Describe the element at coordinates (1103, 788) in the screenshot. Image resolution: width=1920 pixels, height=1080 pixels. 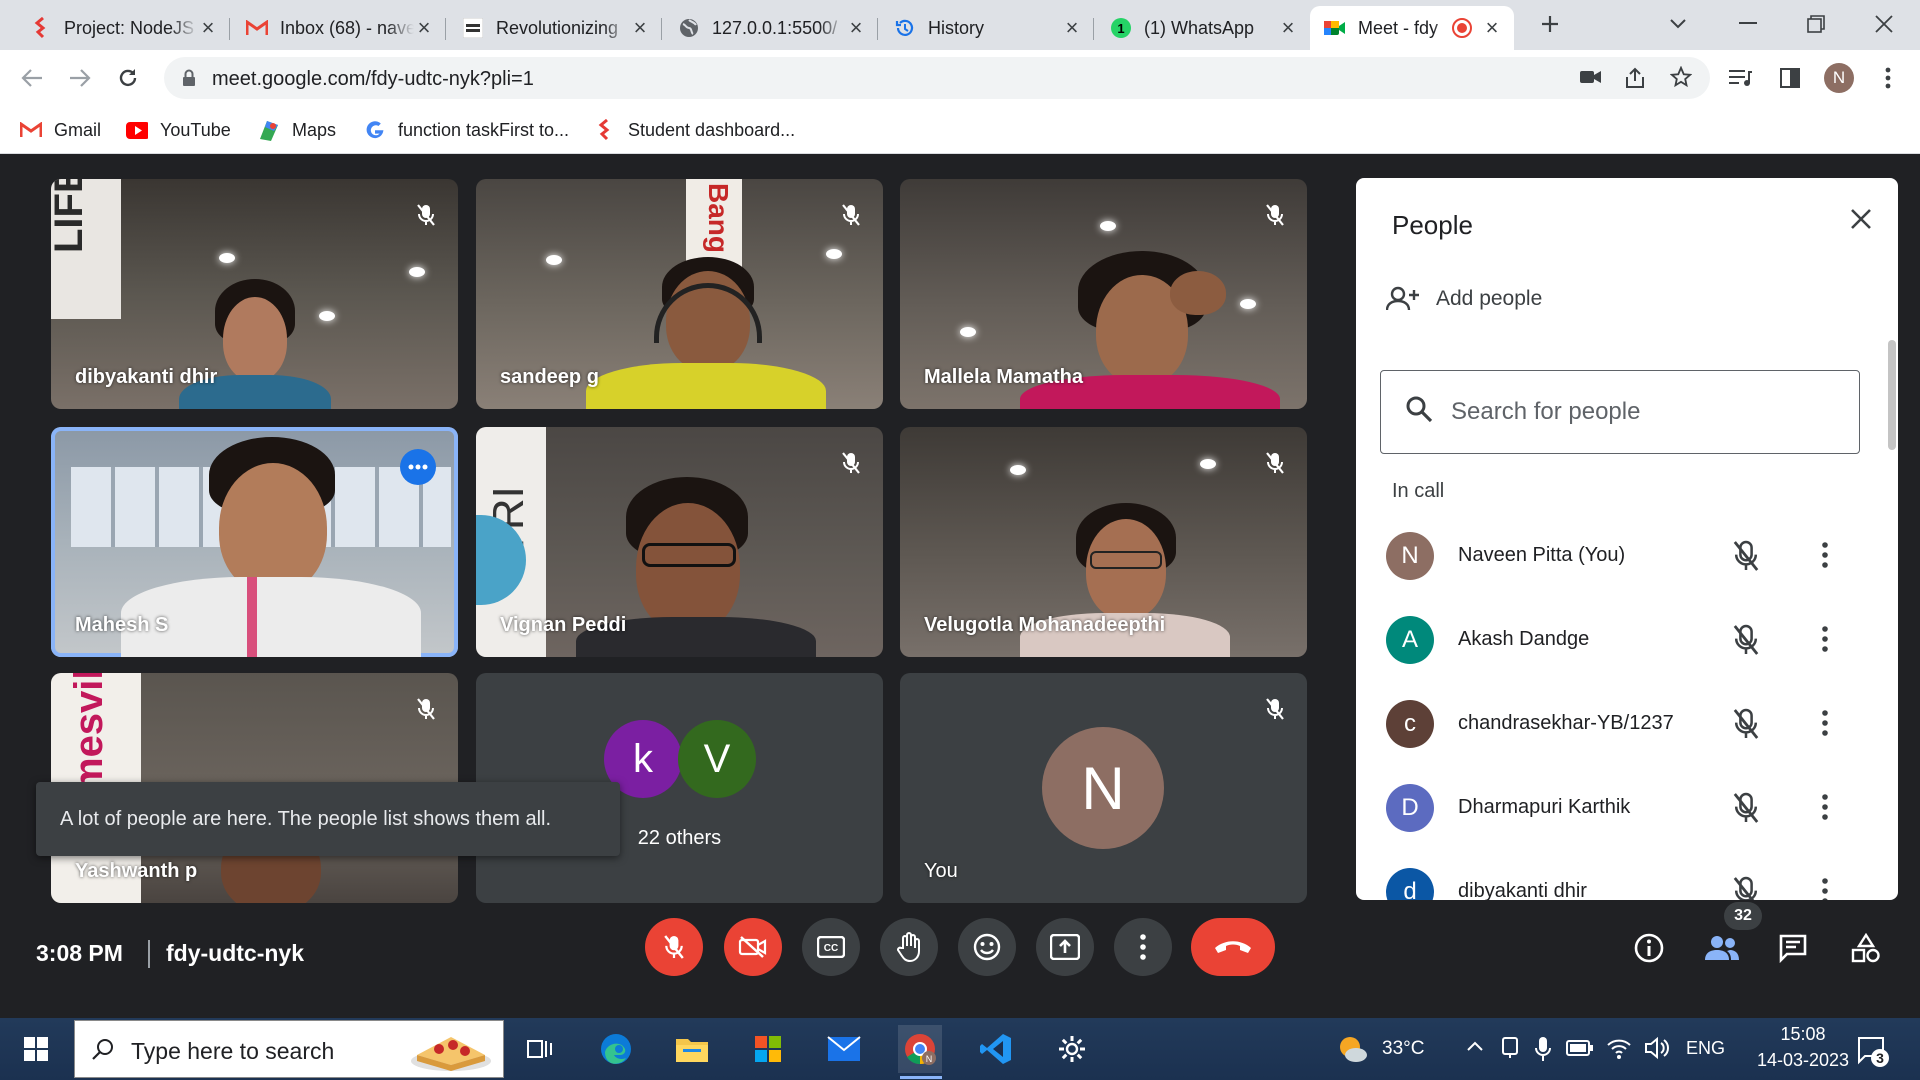
I see `video-tile-you: N You` at that location.